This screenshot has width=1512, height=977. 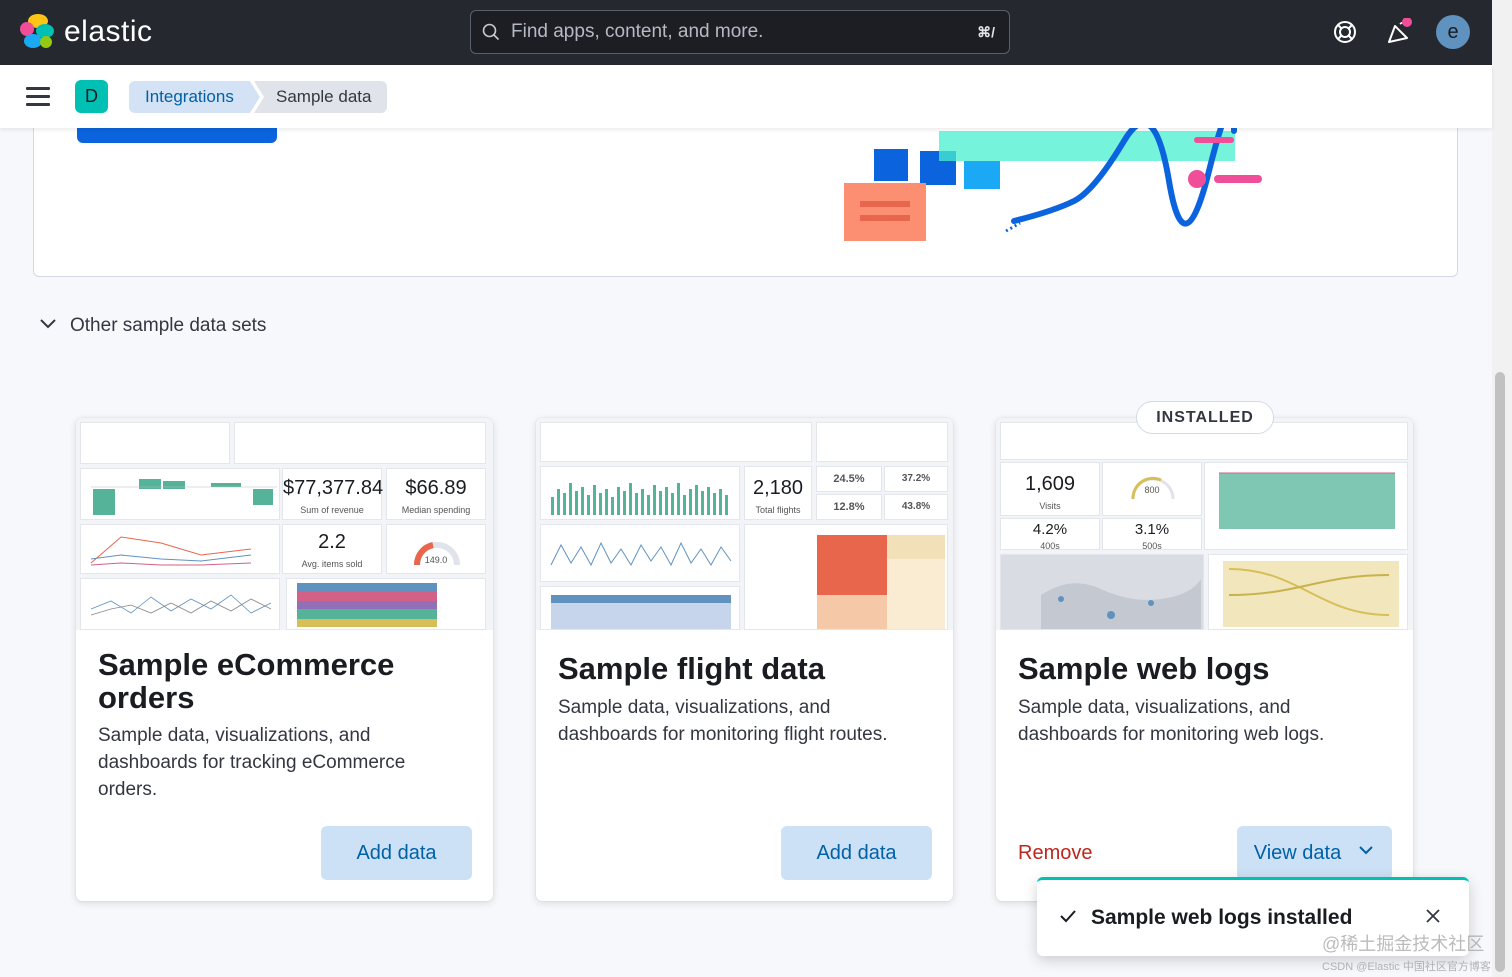 What do you see at coordinates (916, 478) in the screenshot?
I see `flight-weather-pct: 37.2%` at bounding box center [916, 478].